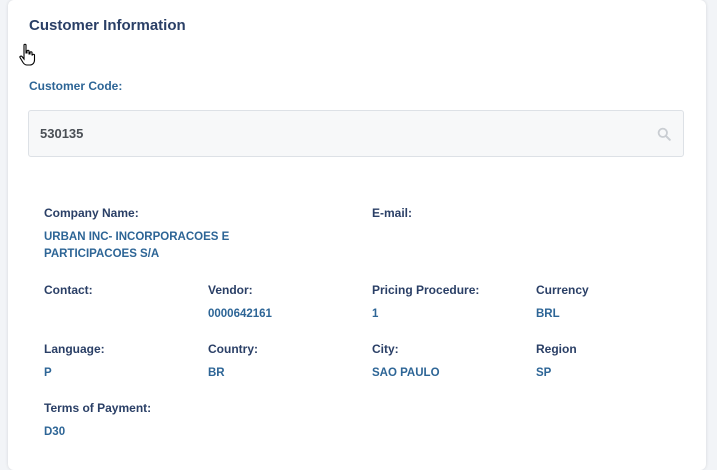 The image size is (717, 470). What do you see at coordinates (233, 349) in the screenshot?
I see `country-label: Country:` at bounding box center [233, 349].